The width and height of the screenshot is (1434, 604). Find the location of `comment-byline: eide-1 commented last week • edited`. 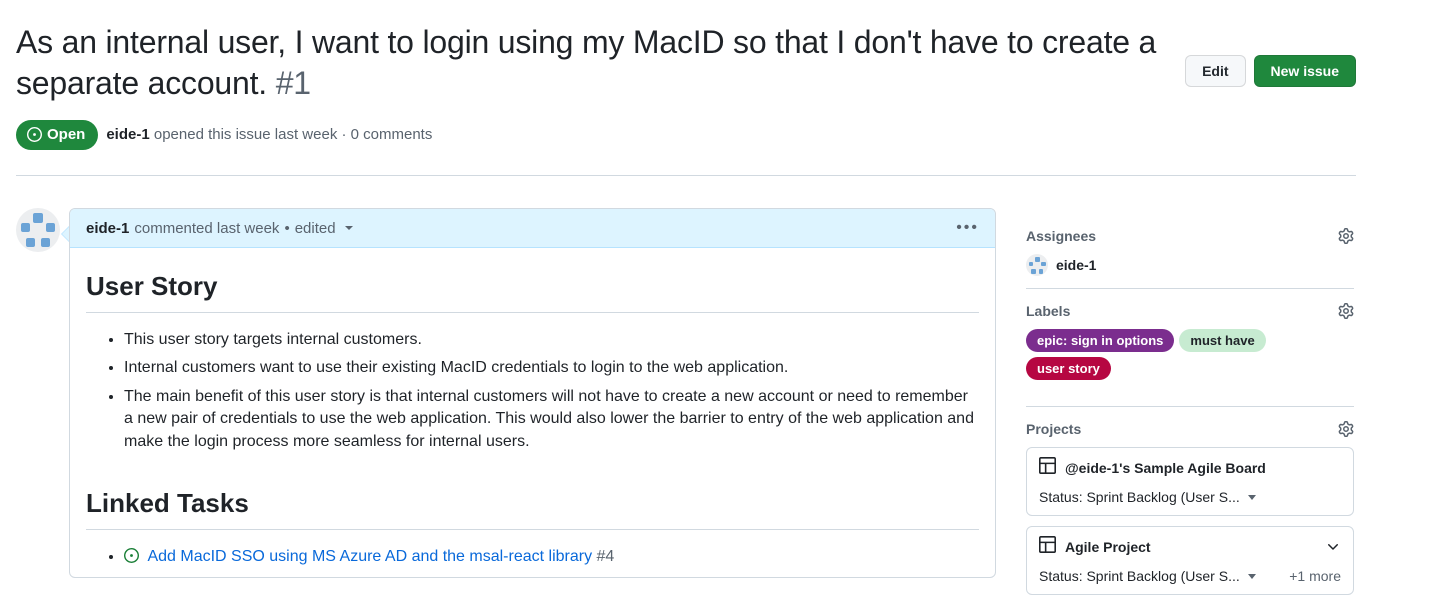

comment-byline: eide-1 commented last week • edited is located at coordinates (219, 228).